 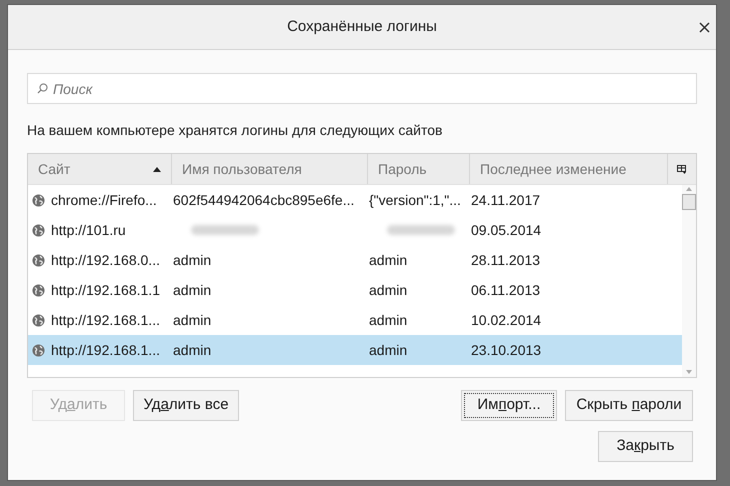 What do you see at coordinates (355, 290) in the screenshot?
I see `login-row: http://192.168.1.1 admin admin 06.11.2013` at bounding box center [355, 290].